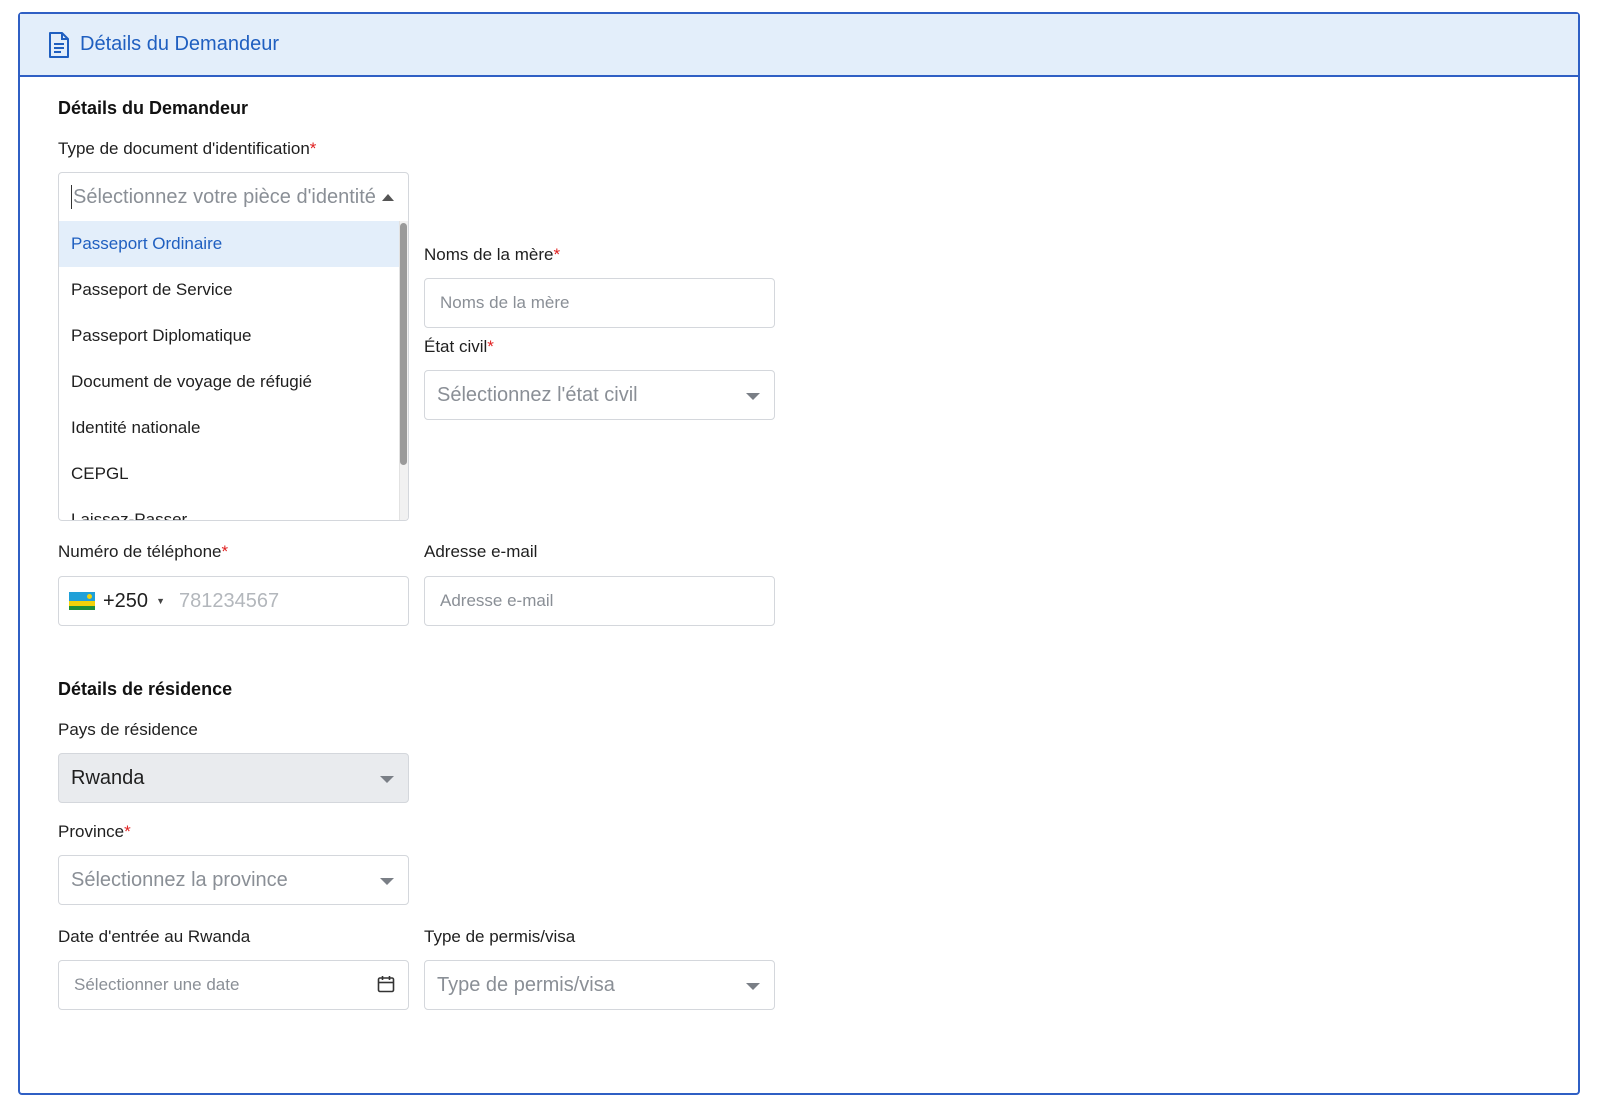 The width and height of the screenshot is (1600, 1109). I want to click on civil-status-select: Sélectionnez l'état civil, so click(599, 395).